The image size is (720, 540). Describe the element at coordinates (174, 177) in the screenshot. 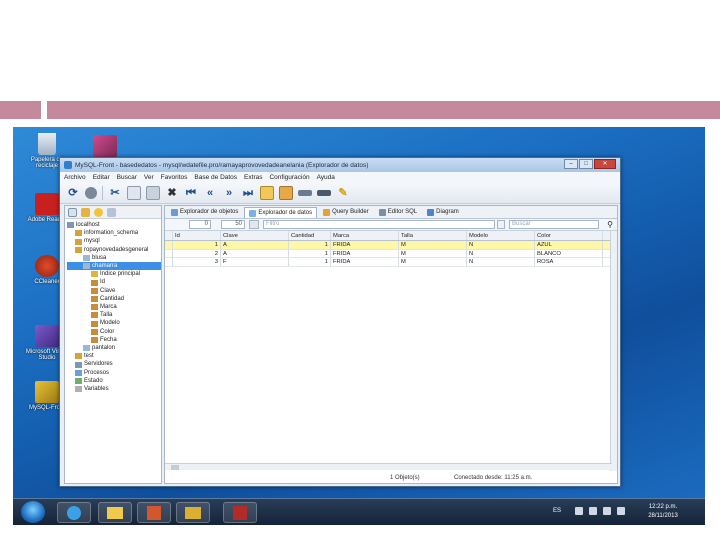

I see `menu-favoritos: Favoritos` at that location.